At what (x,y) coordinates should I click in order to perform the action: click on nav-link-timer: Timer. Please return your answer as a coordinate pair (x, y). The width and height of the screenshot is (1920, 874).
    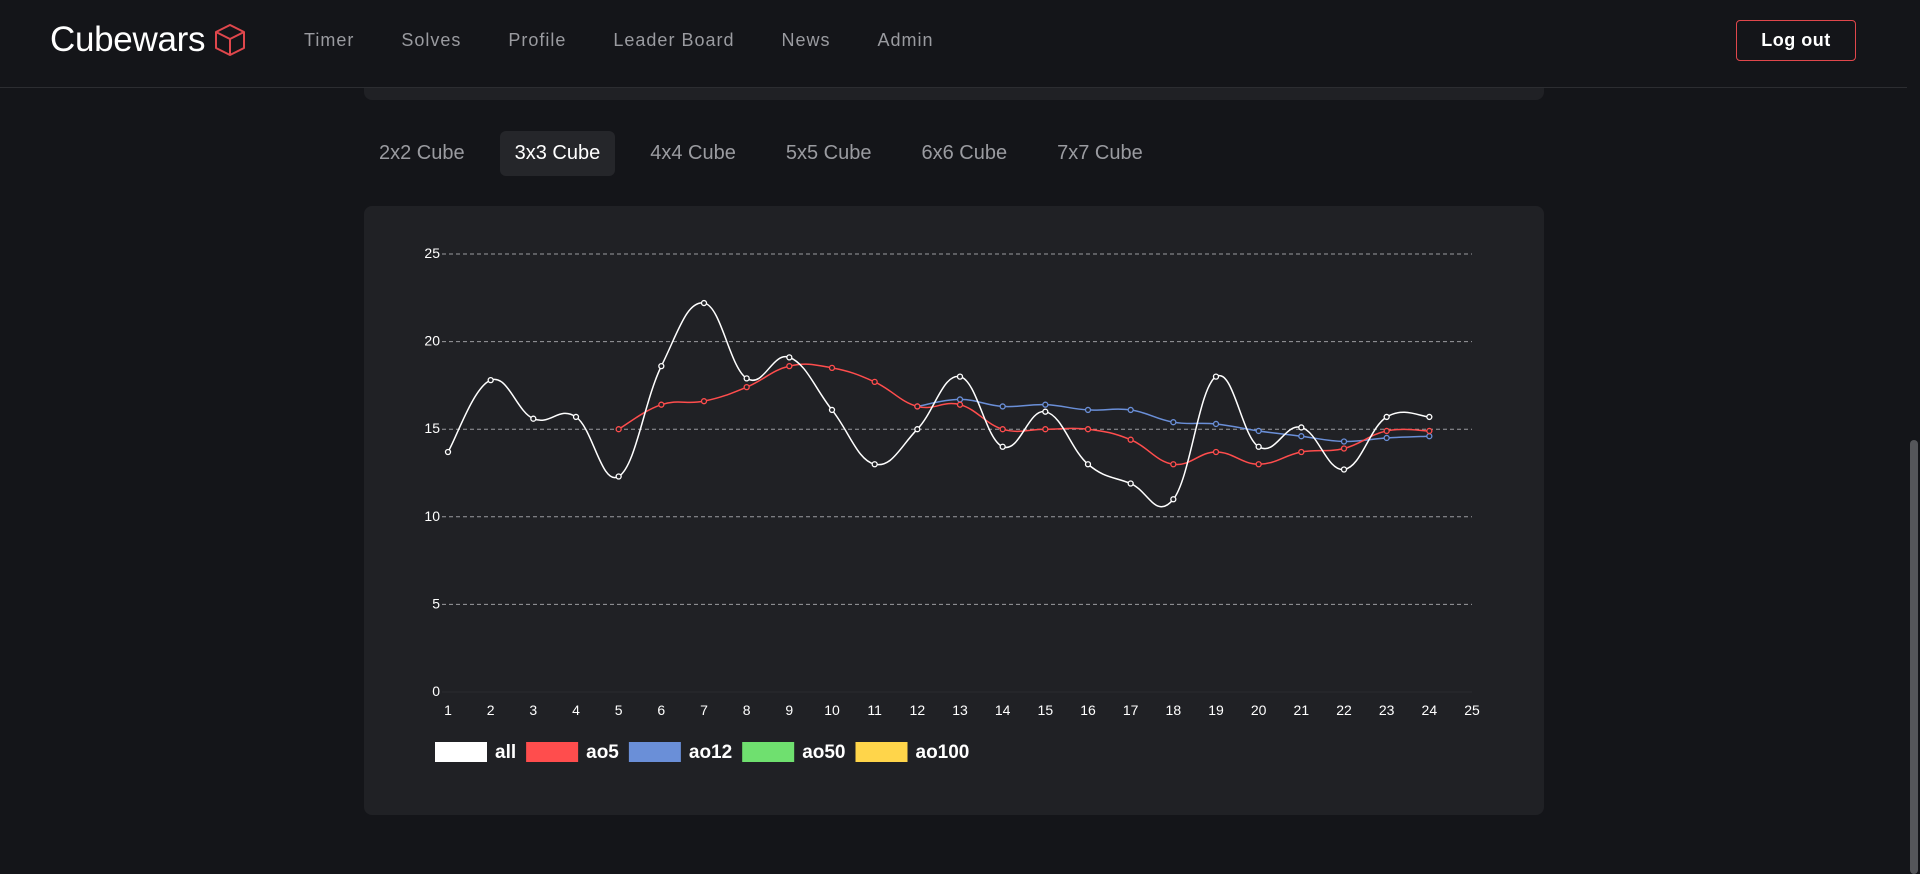
    Looking at the image, I should click on (329, 40).